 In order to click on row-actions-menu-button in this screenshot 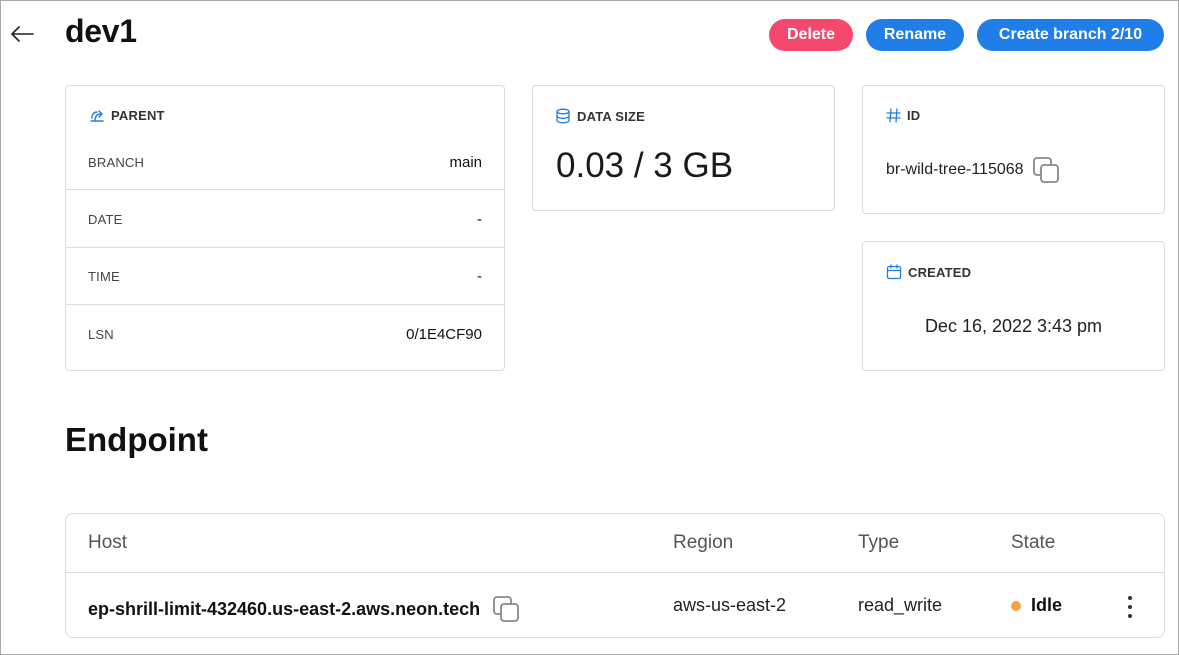, I will do `click(1130, 607)`.